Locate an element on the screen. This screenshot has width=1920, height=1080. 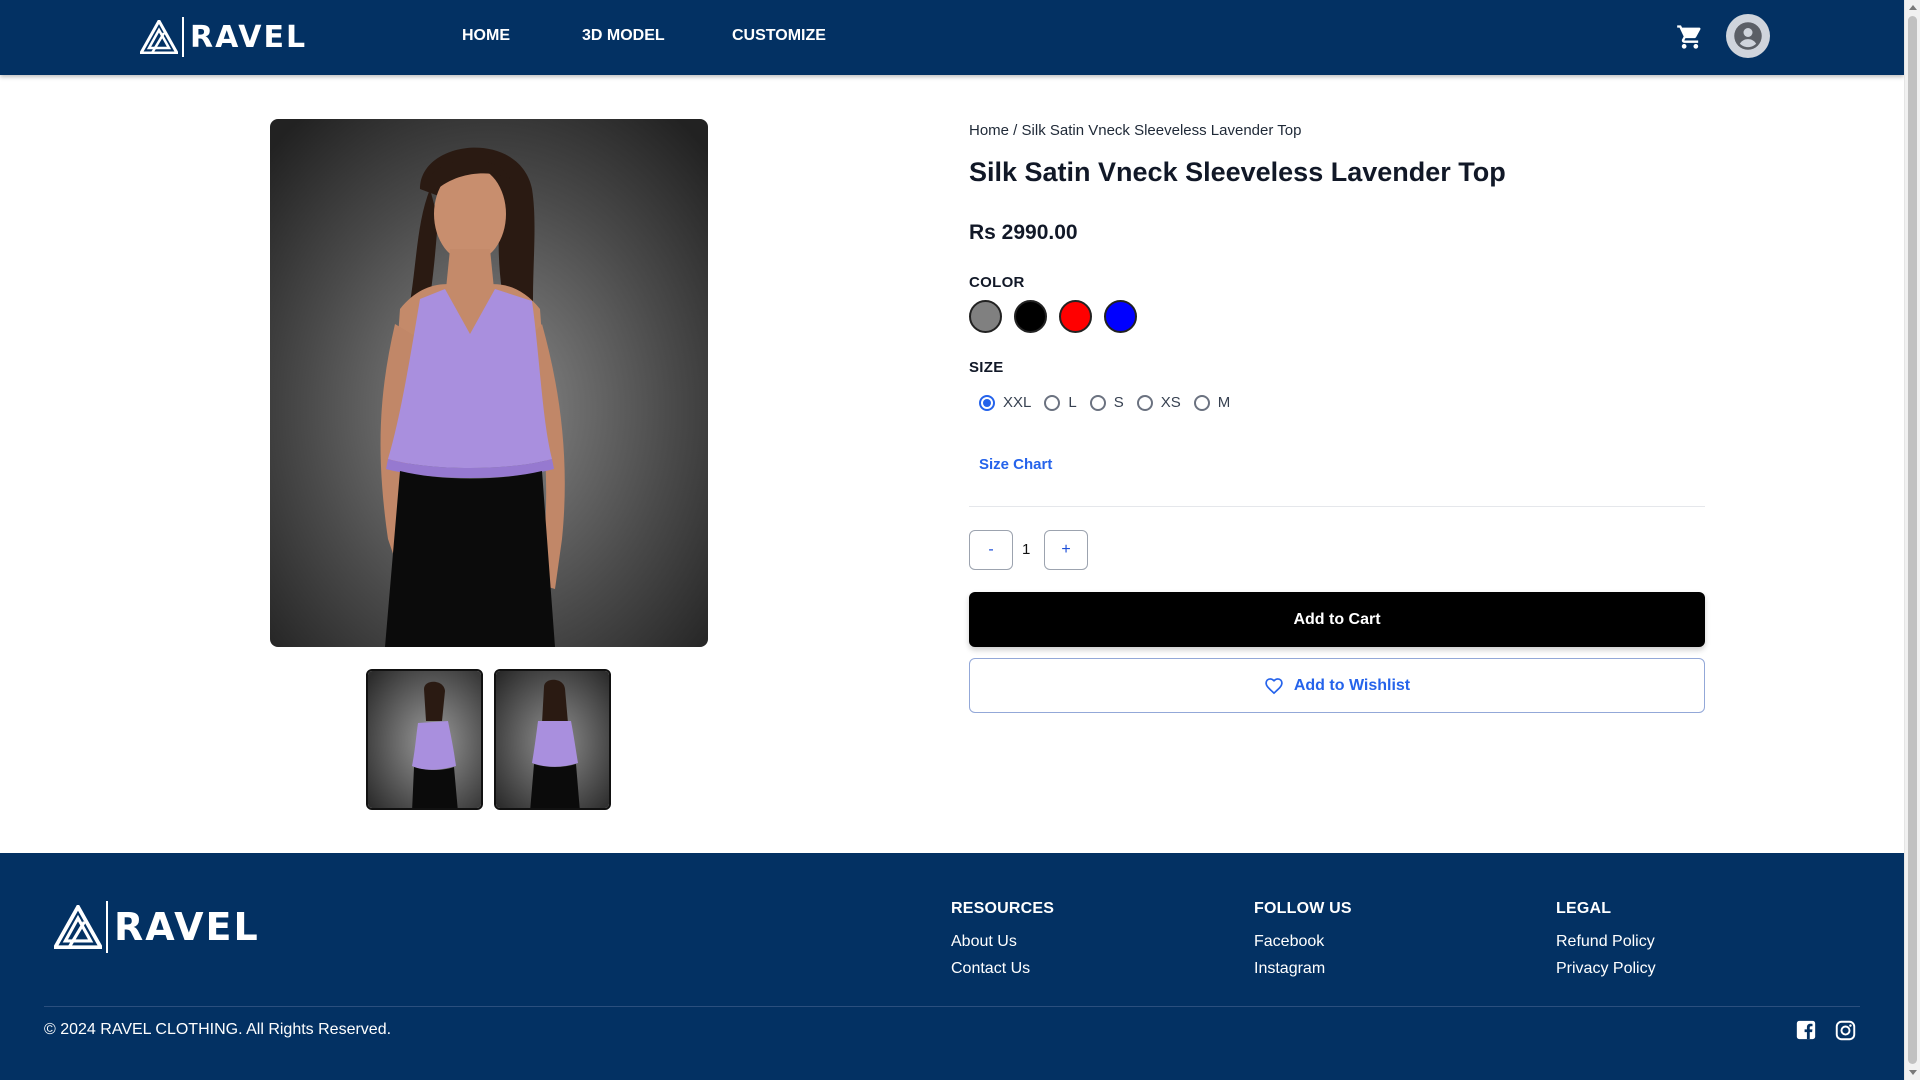
footer-column-heading: FOLLOW US is located at coordinates (1303, 908).